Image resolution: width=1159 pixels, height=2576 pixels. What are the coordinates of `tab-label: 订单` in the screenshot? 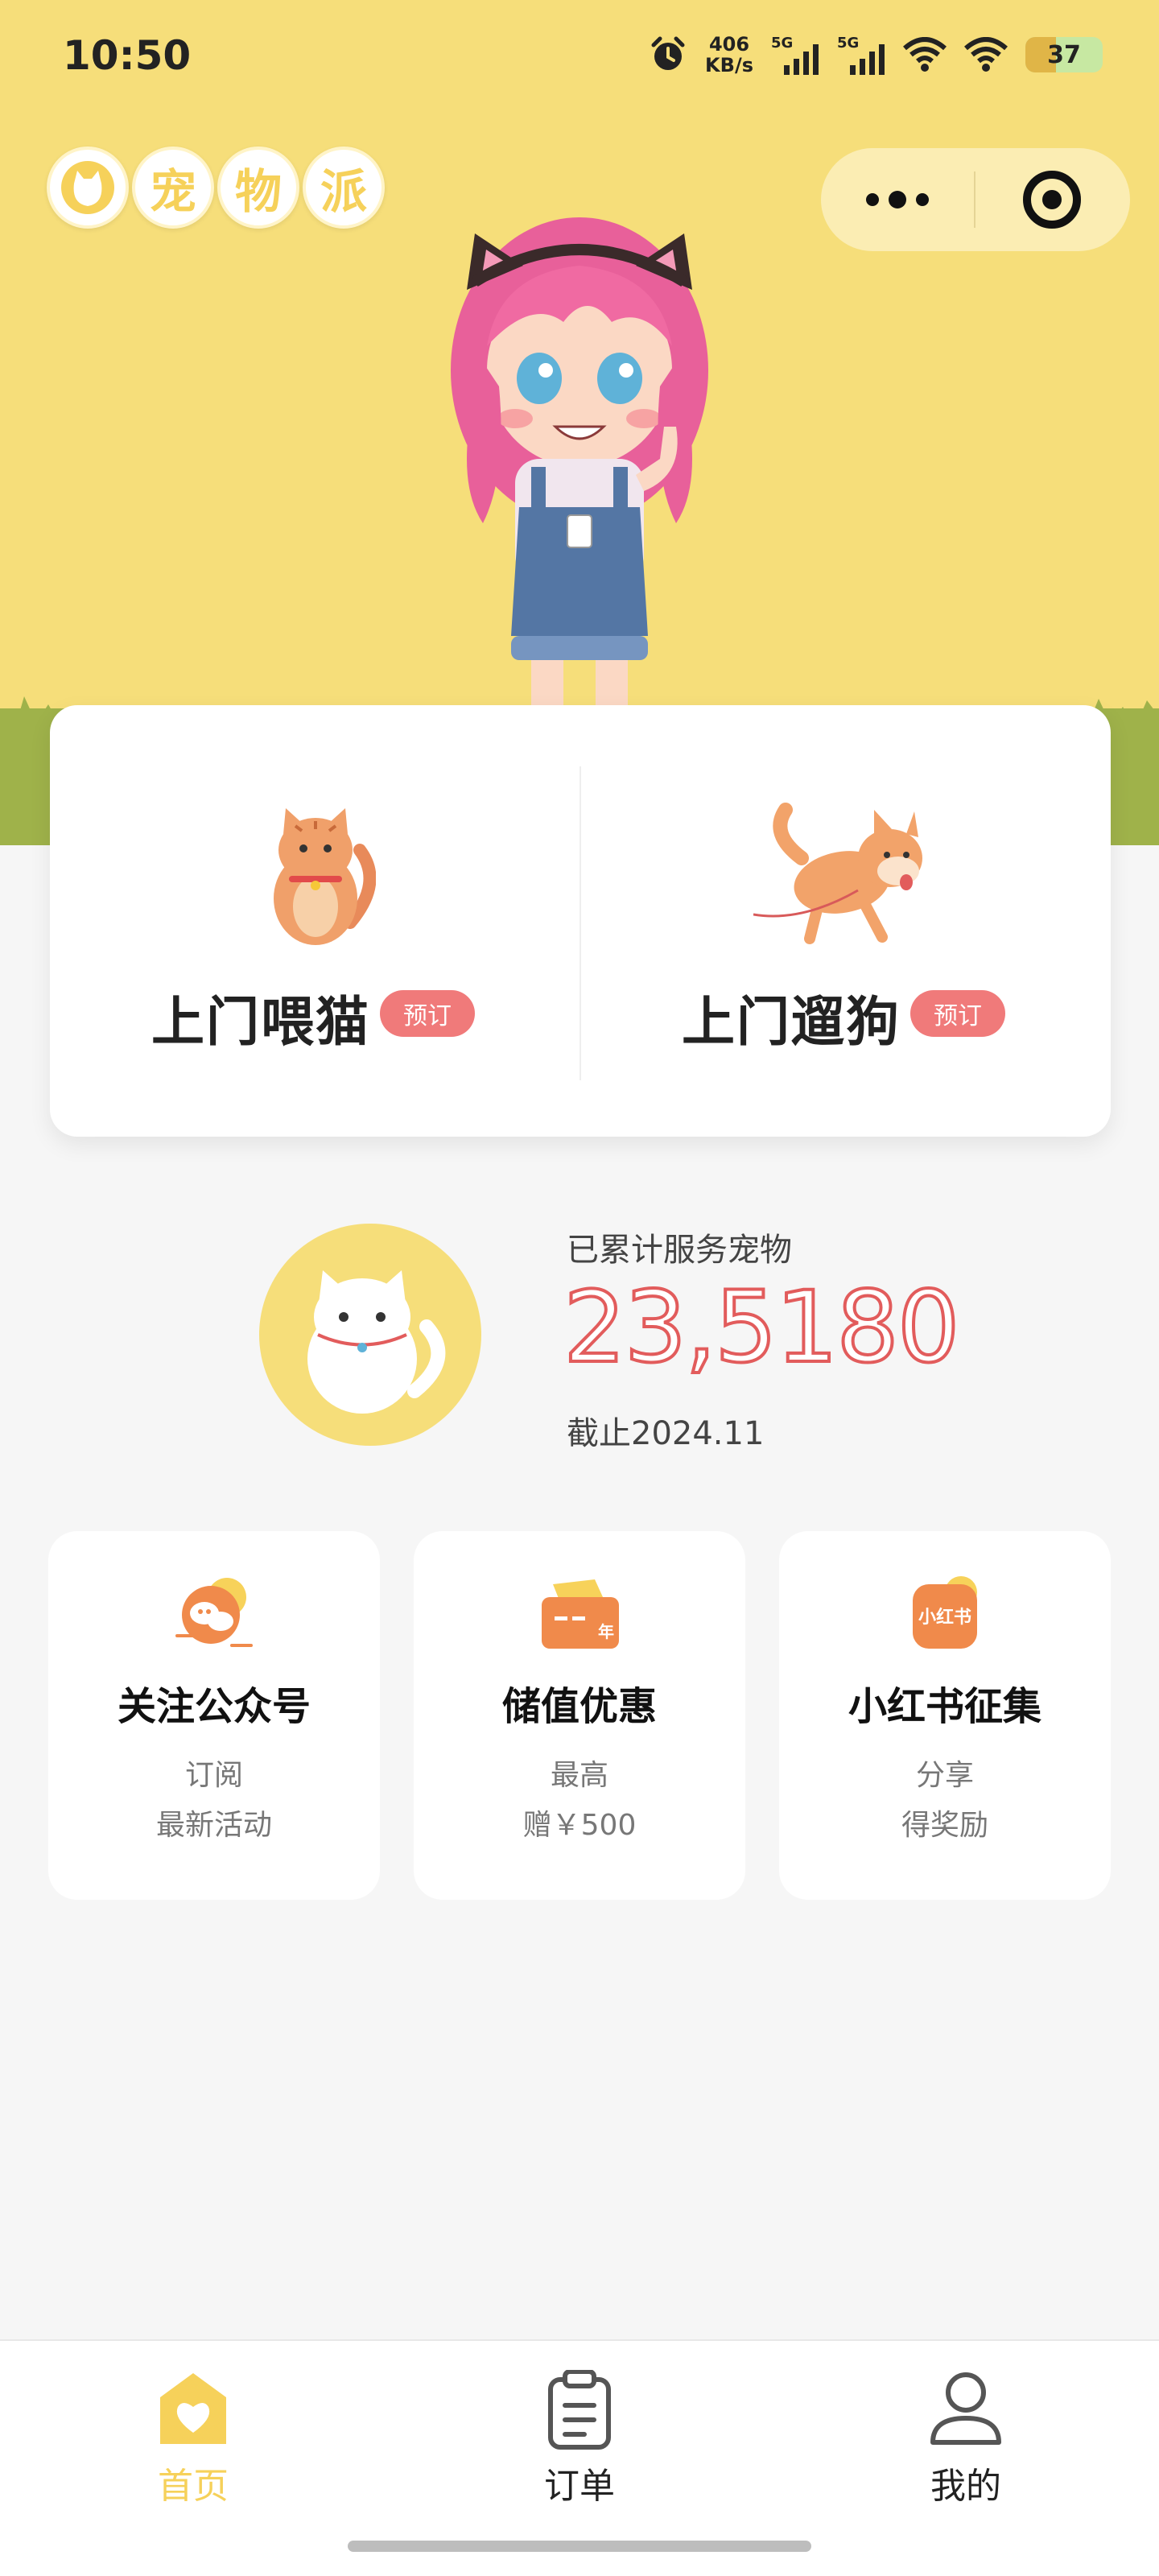 It's located at (579, 2486).